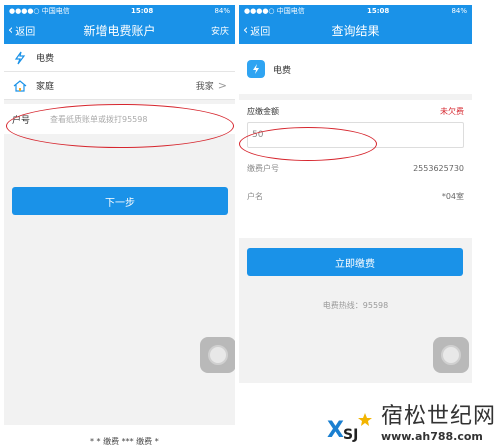  I want to click on page-title: 新增电费账户, so click(119, 31).